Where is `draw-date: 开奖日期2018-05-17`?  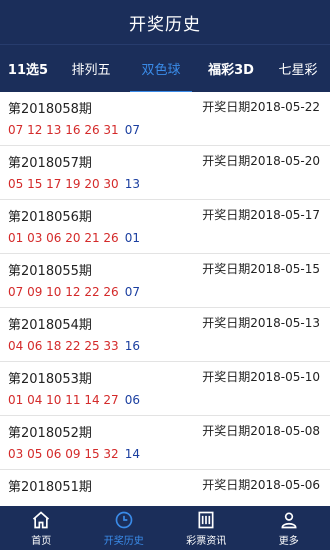
draw-date: 开奖日期2018-05-17 is located at coordinates (261, 215).